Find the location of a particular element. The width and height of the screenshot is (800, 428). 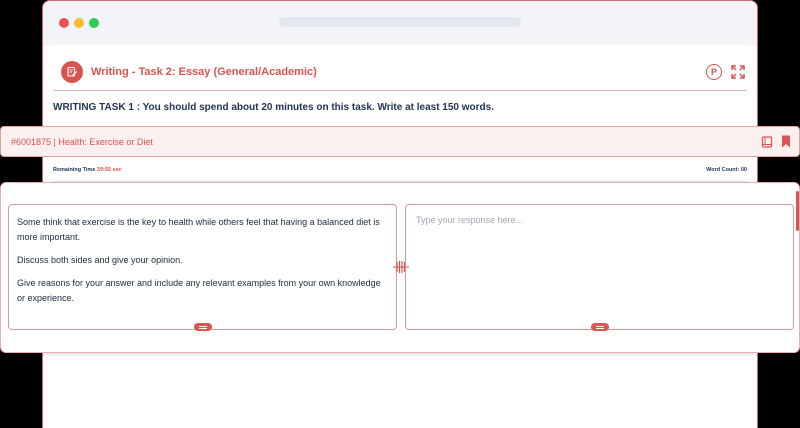

bookmark-icon is located at coordinates (786, 141).